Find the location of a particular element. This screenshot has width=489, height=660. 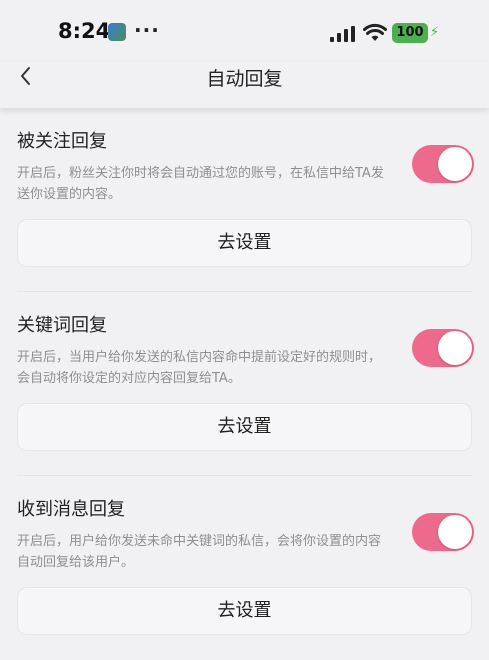

navigation-bar: 自动回复 is located at coordinates (244, 85).